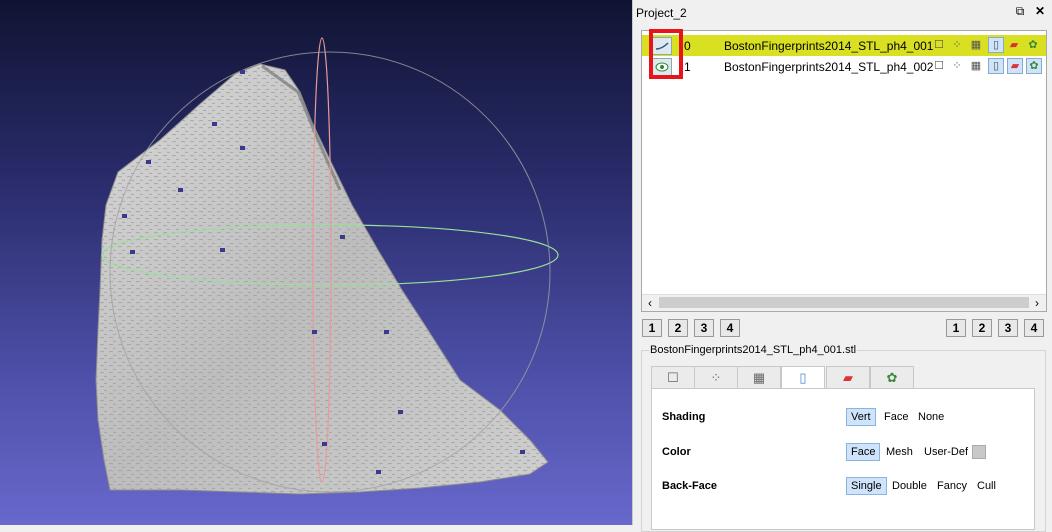 Image resolution: width=1052 pixels, height=532 pixels. I want to click on shading-vert-option: Vert, so click(861, 417).